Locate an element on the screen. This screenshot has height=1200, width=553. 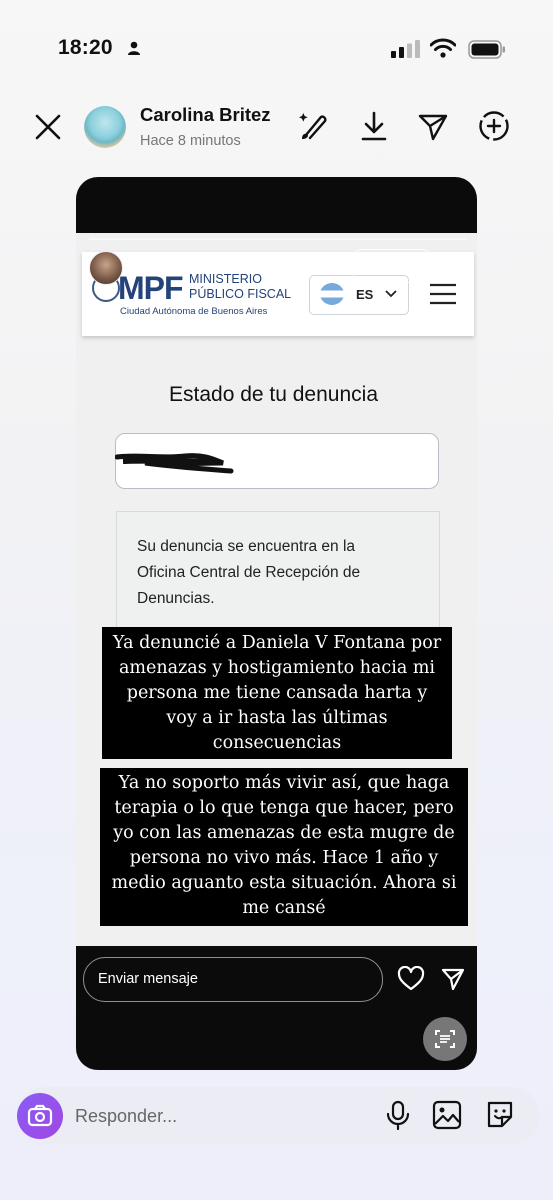
text-scan-button is located at coordinates (445, 1039).